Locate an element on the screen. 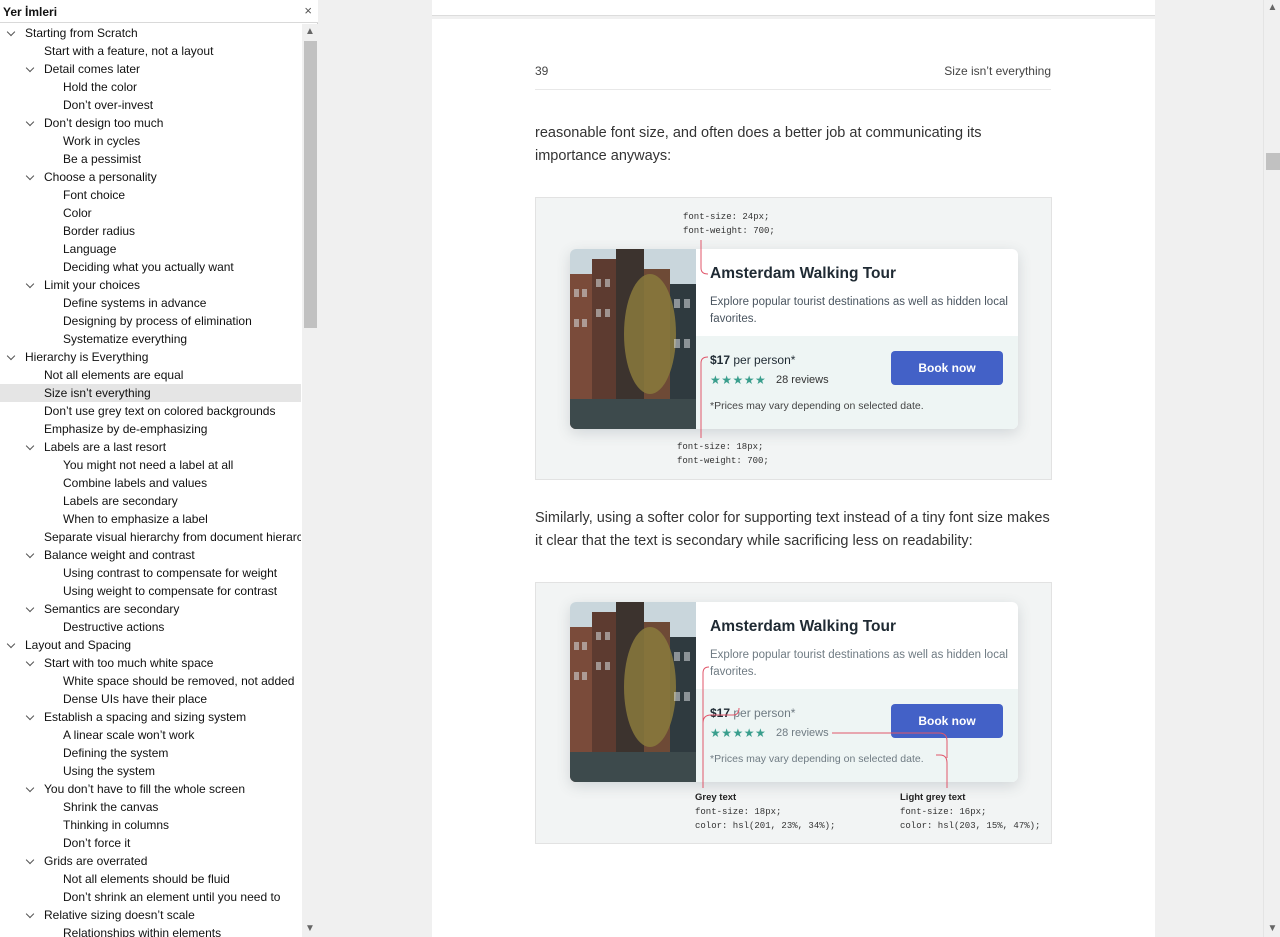 This screenshot has width=1280, height=937. bookmark-item: Systematize everything is located at coordinates (150, 339).